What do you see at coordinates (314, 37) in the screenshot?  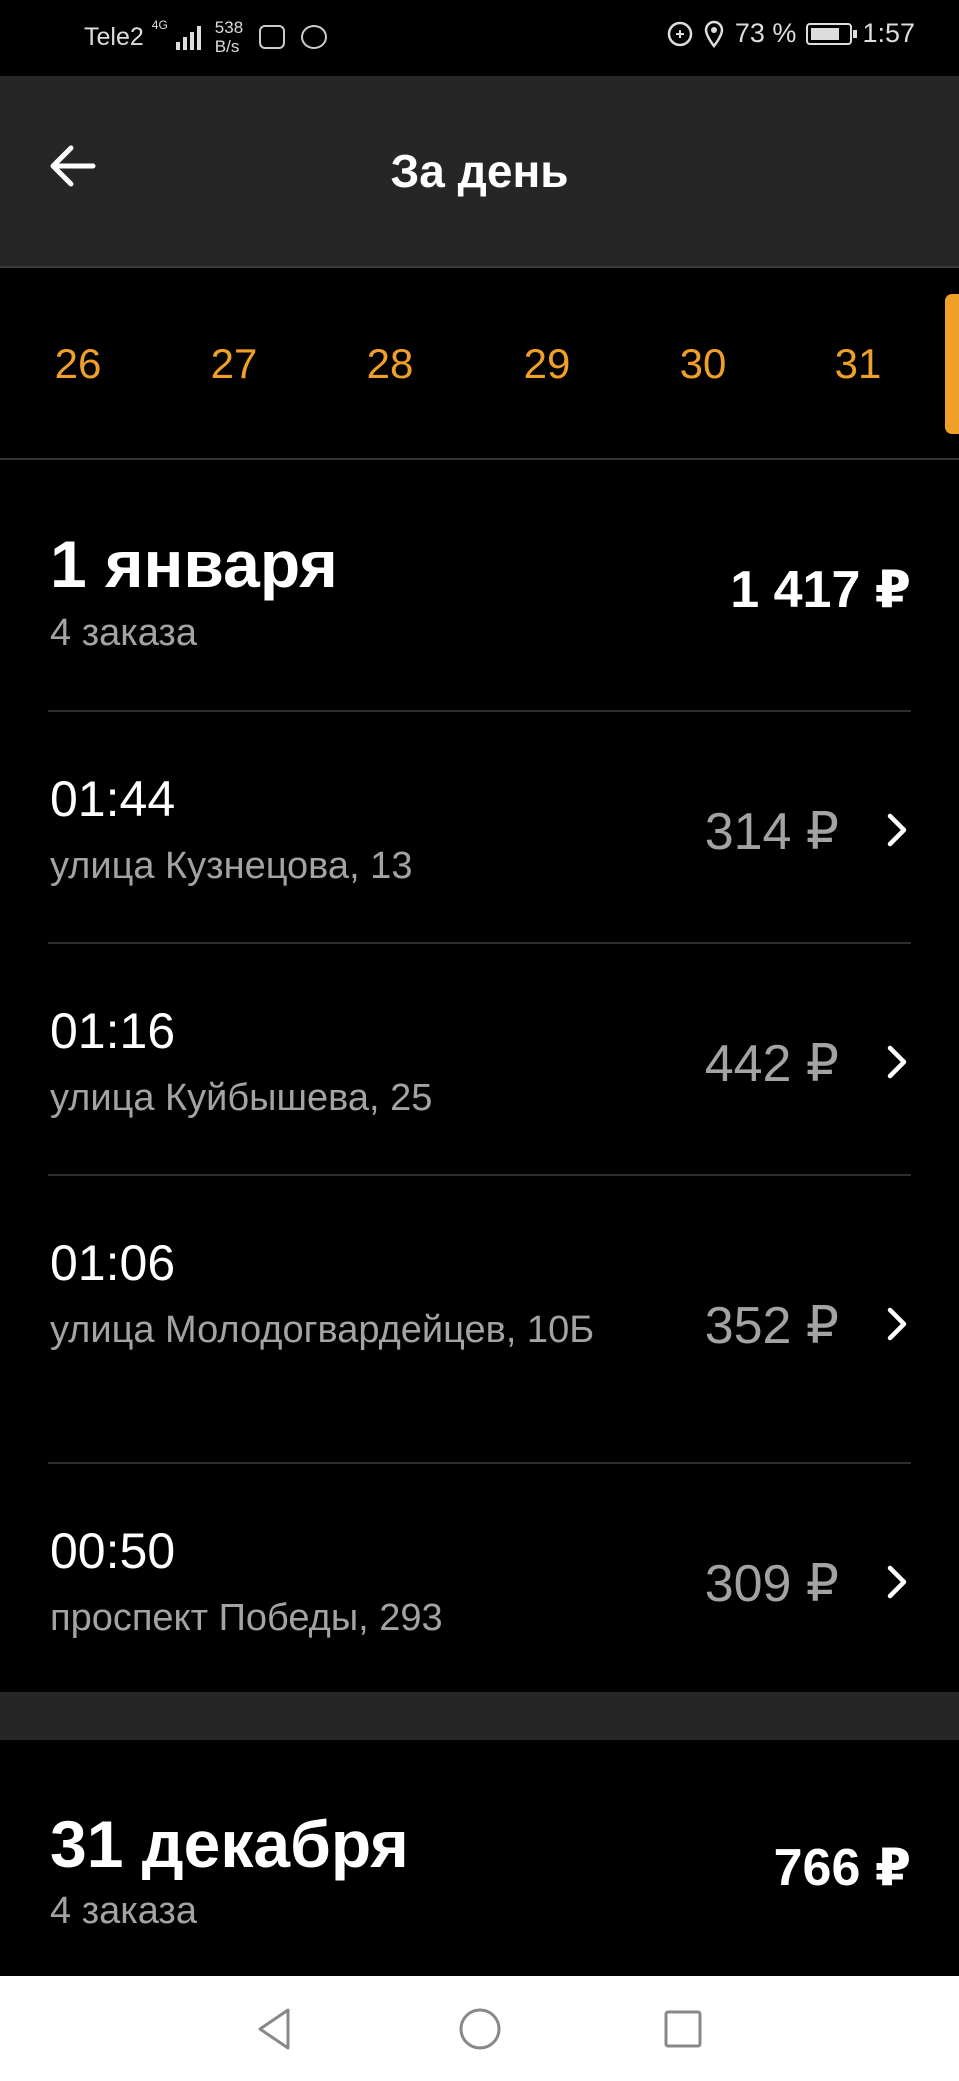 I see `taxi-app-icon` at bounding box center [314, 37].